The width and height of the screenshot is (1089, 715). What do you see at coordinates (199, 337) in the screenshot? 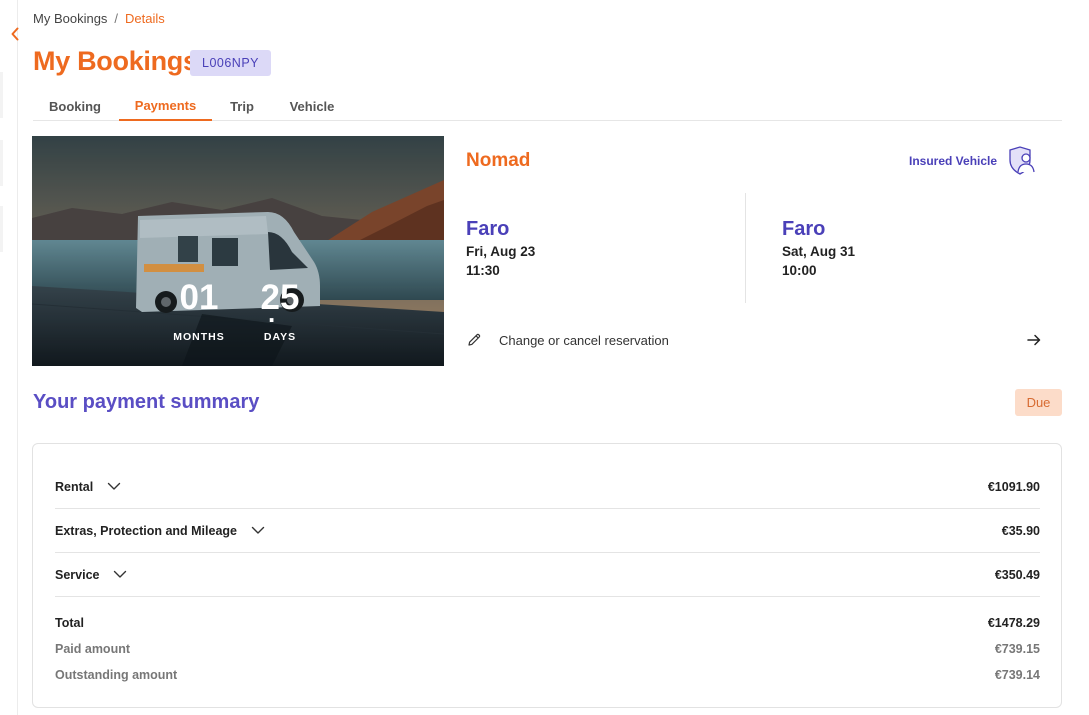
I see `countdown-months-label: MONTHS` at bounding box center [199, 337].